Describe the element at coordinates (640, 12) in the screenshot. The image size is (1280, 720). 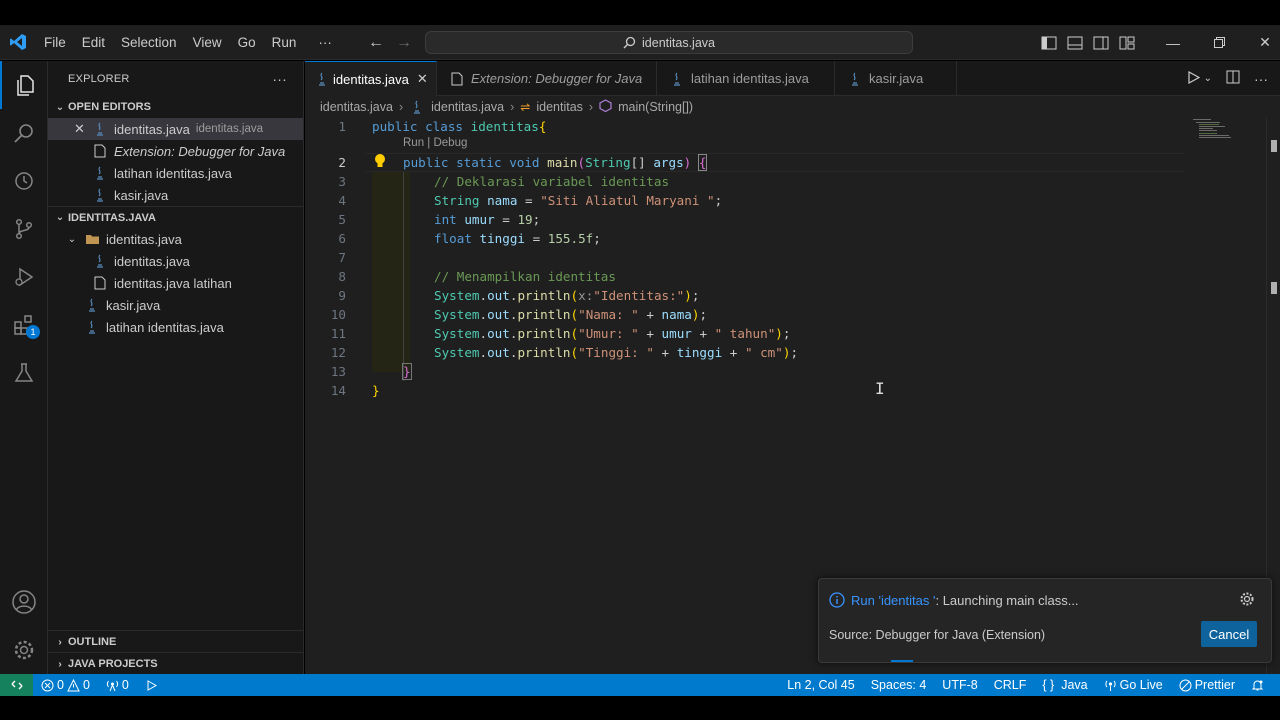
I see `letterbox-top` at that location.